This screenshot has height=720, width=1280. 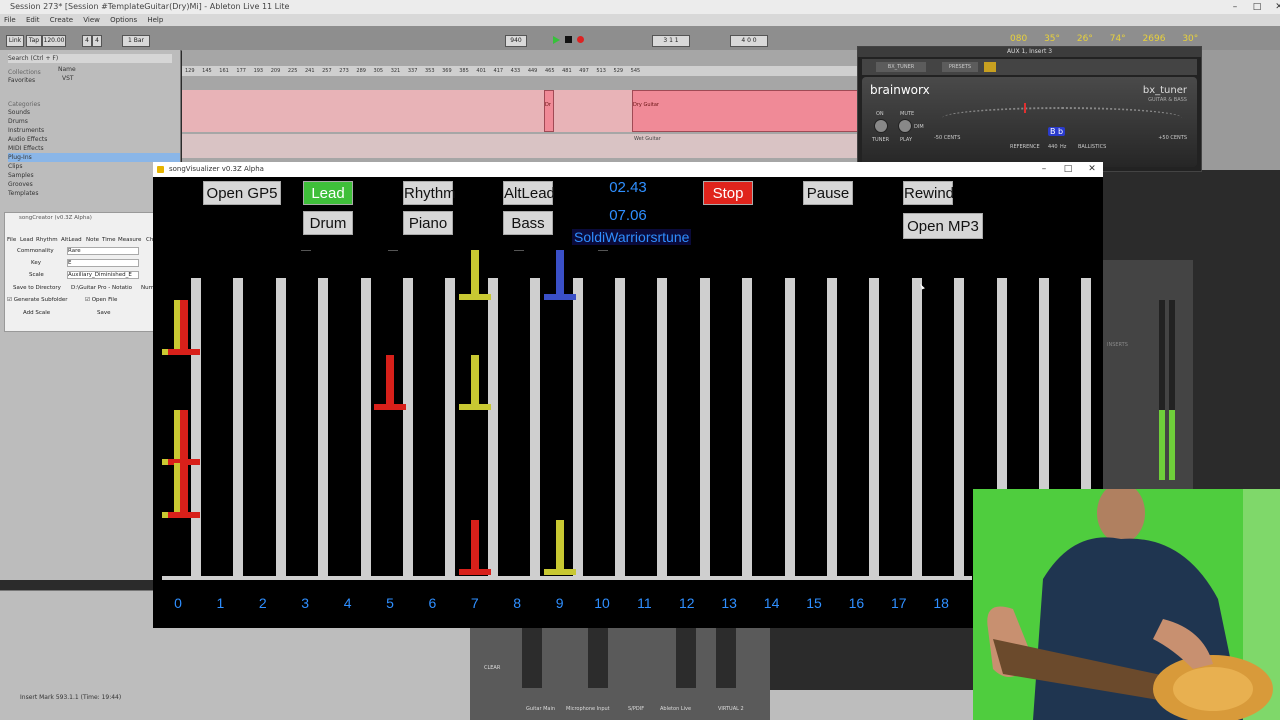 I want to click on ruler-mark: 161, so click(x=224, y=71).